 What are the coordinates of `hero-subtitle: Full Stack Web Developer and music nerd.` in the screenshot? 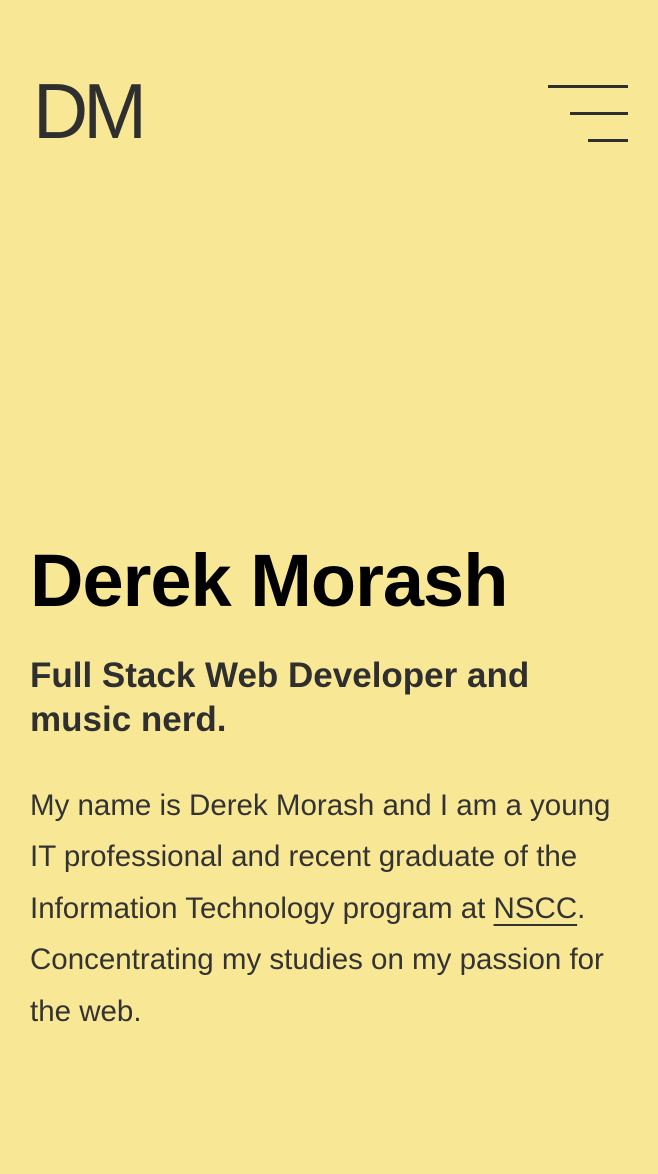 It's located at (280, 697).